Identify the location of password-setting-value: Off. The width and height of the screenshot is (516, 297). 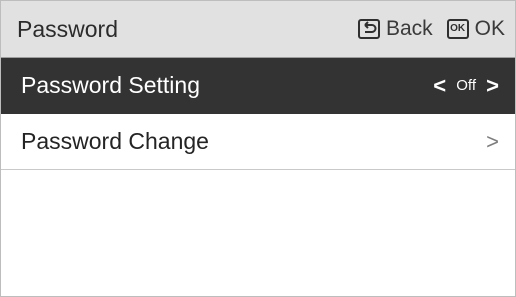
(466, 85).